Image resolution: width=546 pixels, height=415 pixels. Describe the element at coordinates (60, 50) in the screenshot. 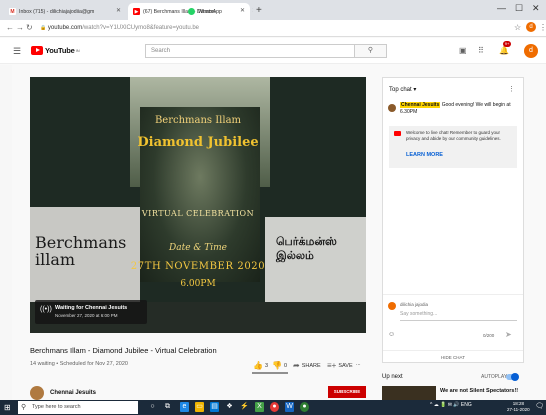

I see `youtube-wordmark: YouTube` at that location.